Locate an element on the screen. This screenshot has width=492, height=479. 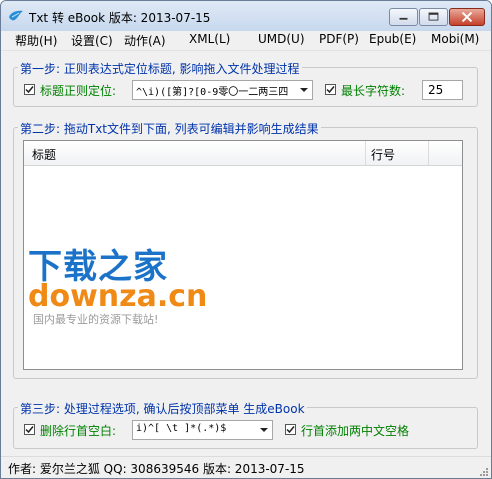
add-space-label: 行首添加两中文空格 is located at coordinates (355, 431).